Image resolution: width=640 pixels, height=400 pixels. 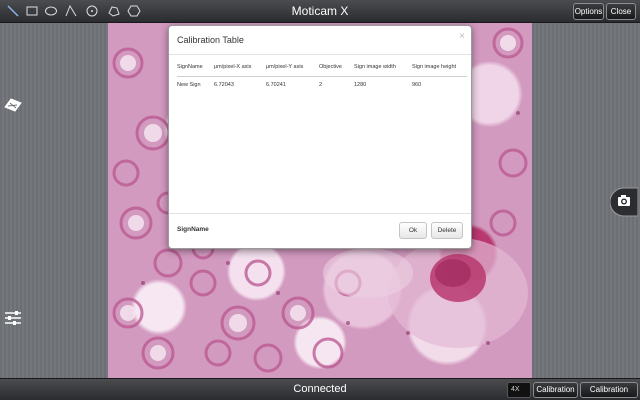 I want to click on right-panel, so click(x=586, y=200).